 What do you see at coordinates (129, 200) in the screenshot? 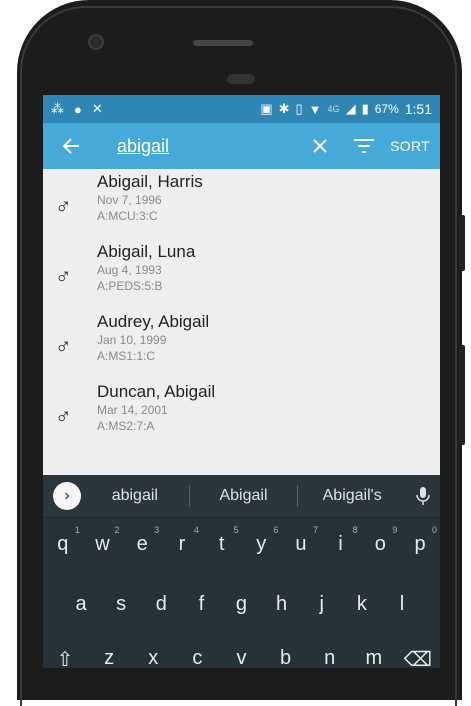
I see `patient-dob: Nov 7, 1996` at bounding box center [129, 200].